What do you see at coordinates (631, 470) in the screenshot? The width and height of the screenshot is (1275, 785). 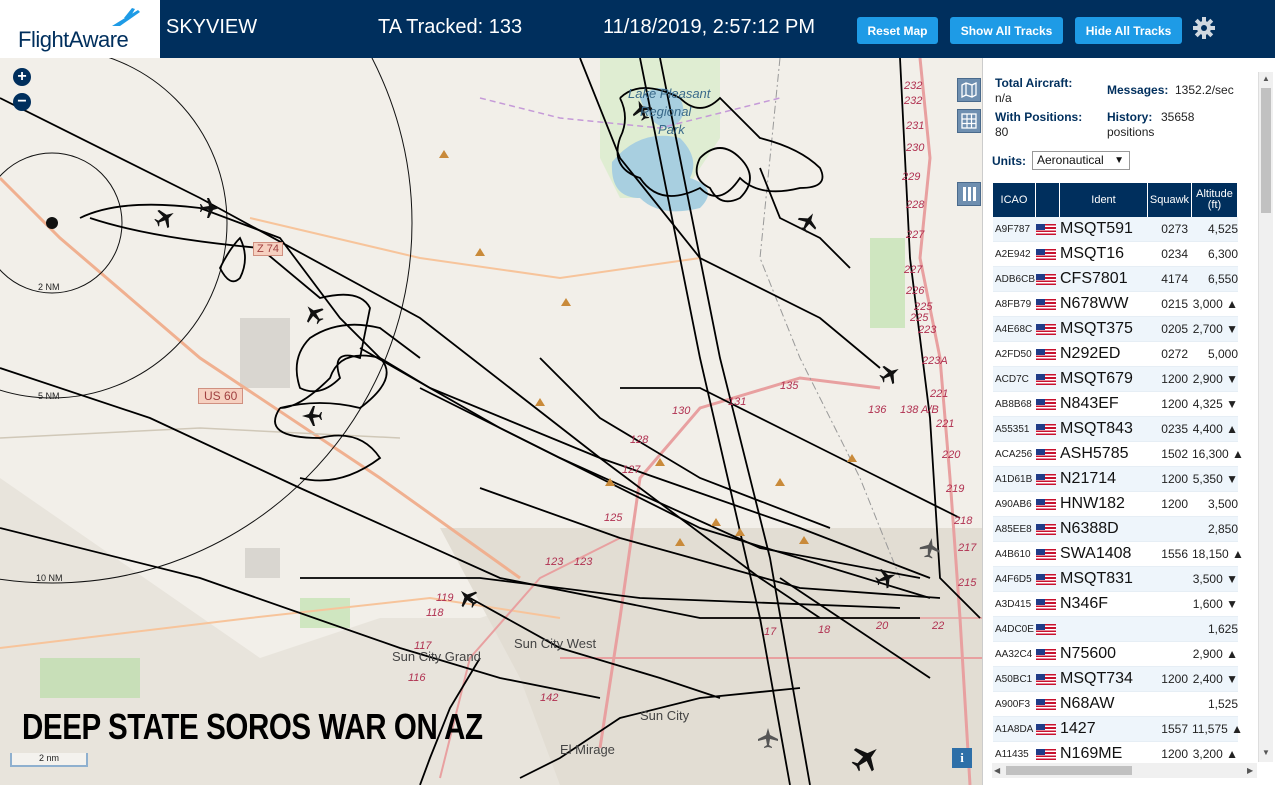 I see `route-number: 127` at bounding box center [631, 470].